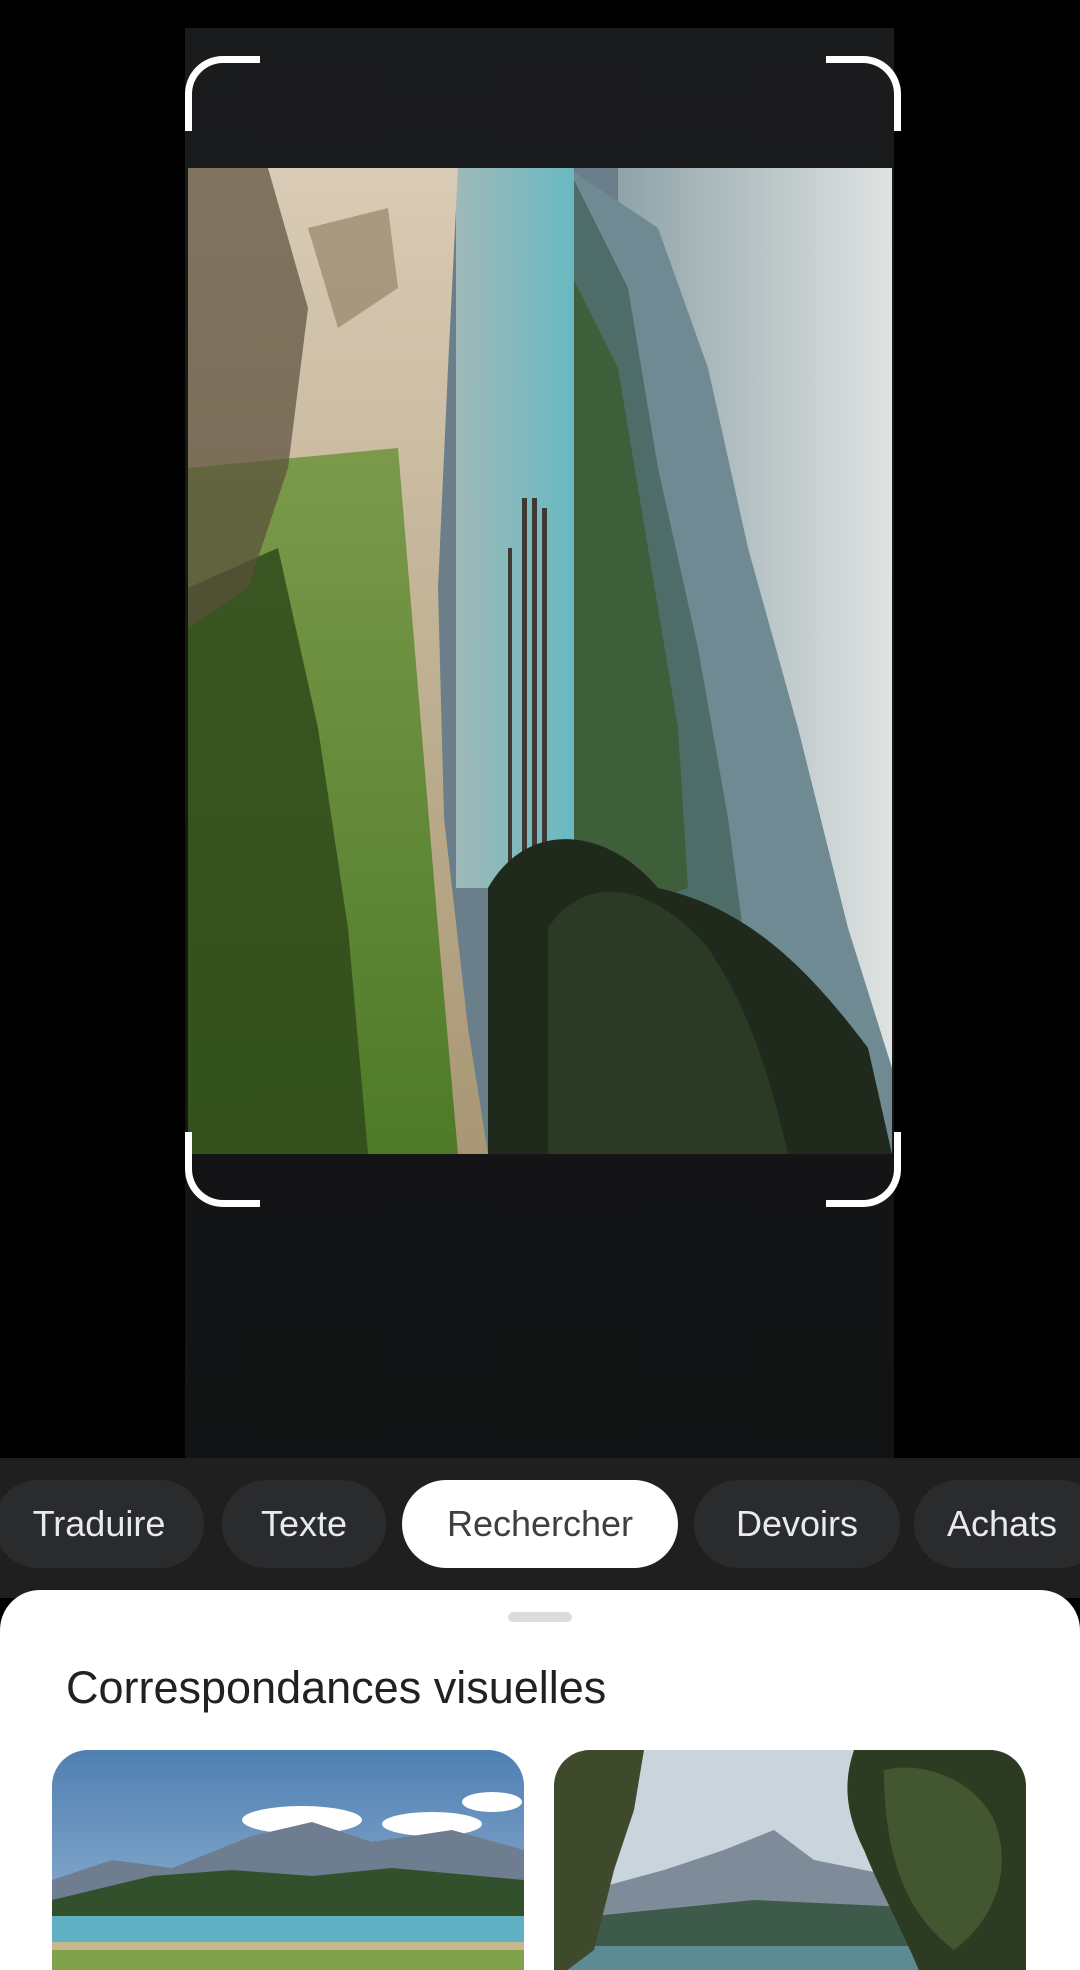 This screenshot has width=1080, height=1970. I want to click on mode-tab-label: Devoirs, so click(797, 1523).